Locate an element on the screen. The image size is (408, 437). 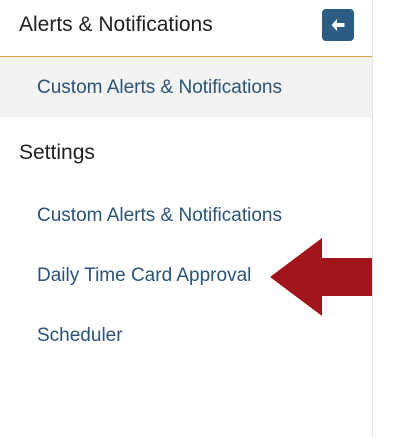
settings-item-label: Scheduler is located at coordinates (80, 335).